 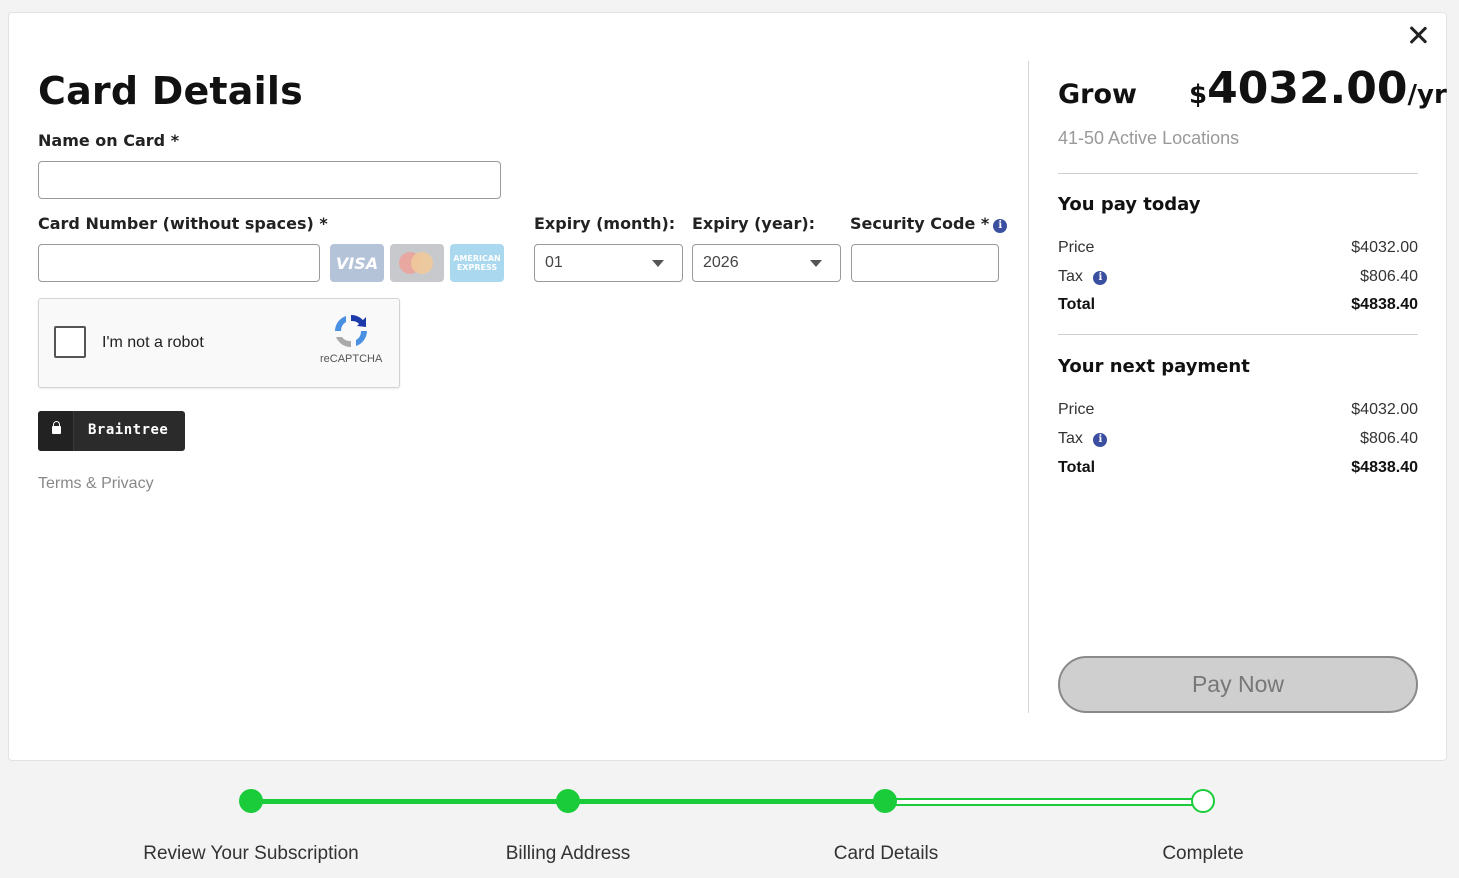 I want to click on next-price-label: Price, so click(x=1076, y=409).